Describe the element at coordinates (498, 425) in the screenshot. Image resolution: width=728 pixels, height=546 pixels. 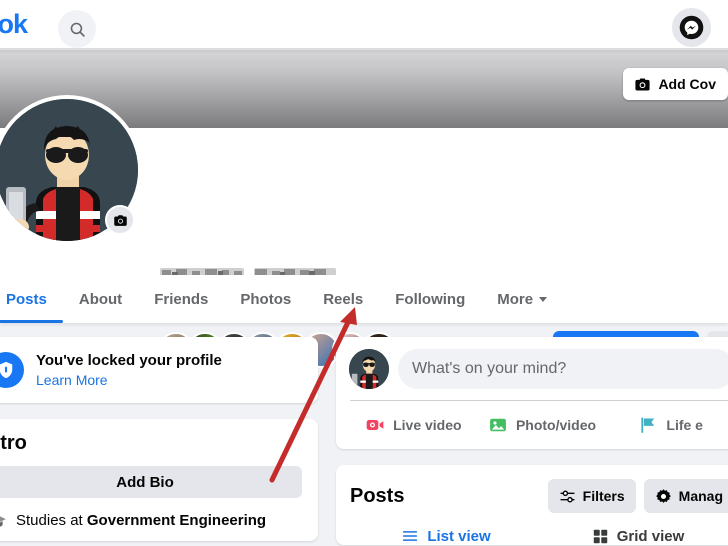
I see `photo-video-icon` at that location.